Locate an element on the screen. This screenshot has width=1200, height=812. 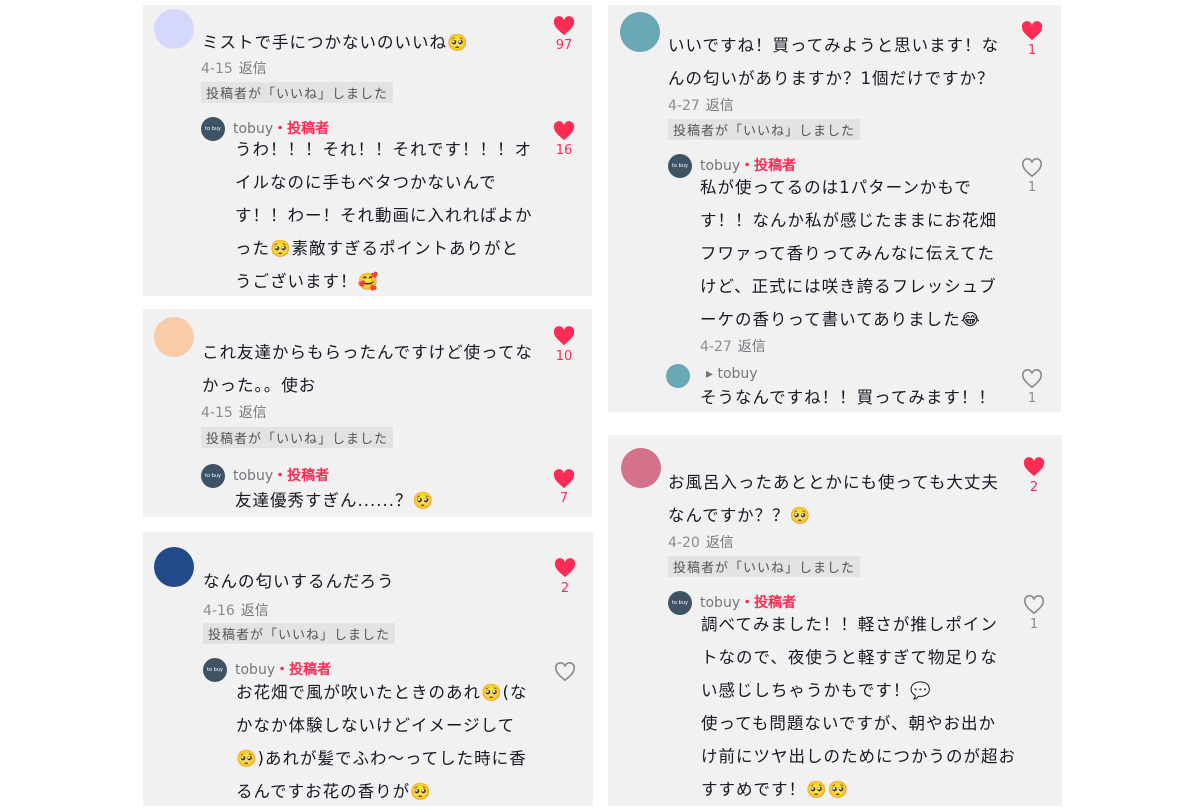
comment-date: 4-16 is located at coordinates (219, 611).